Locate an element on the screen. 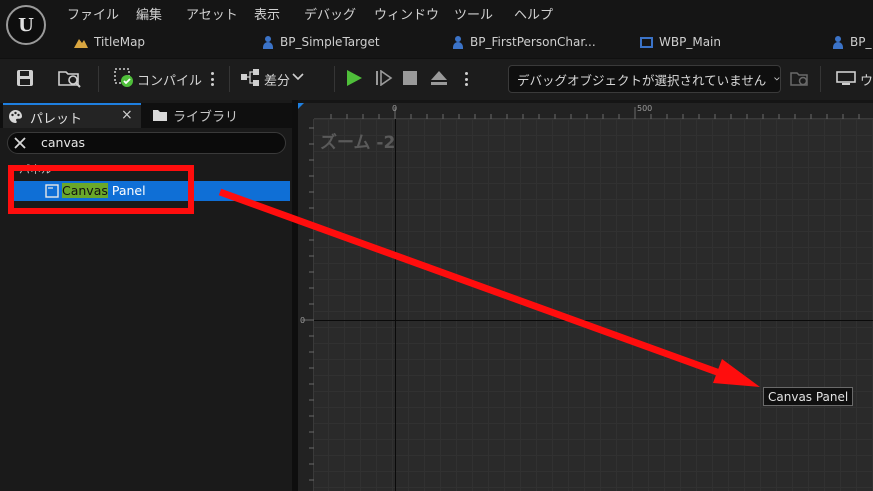  tab-palette: パレット × is located at coordinates (72, 115).